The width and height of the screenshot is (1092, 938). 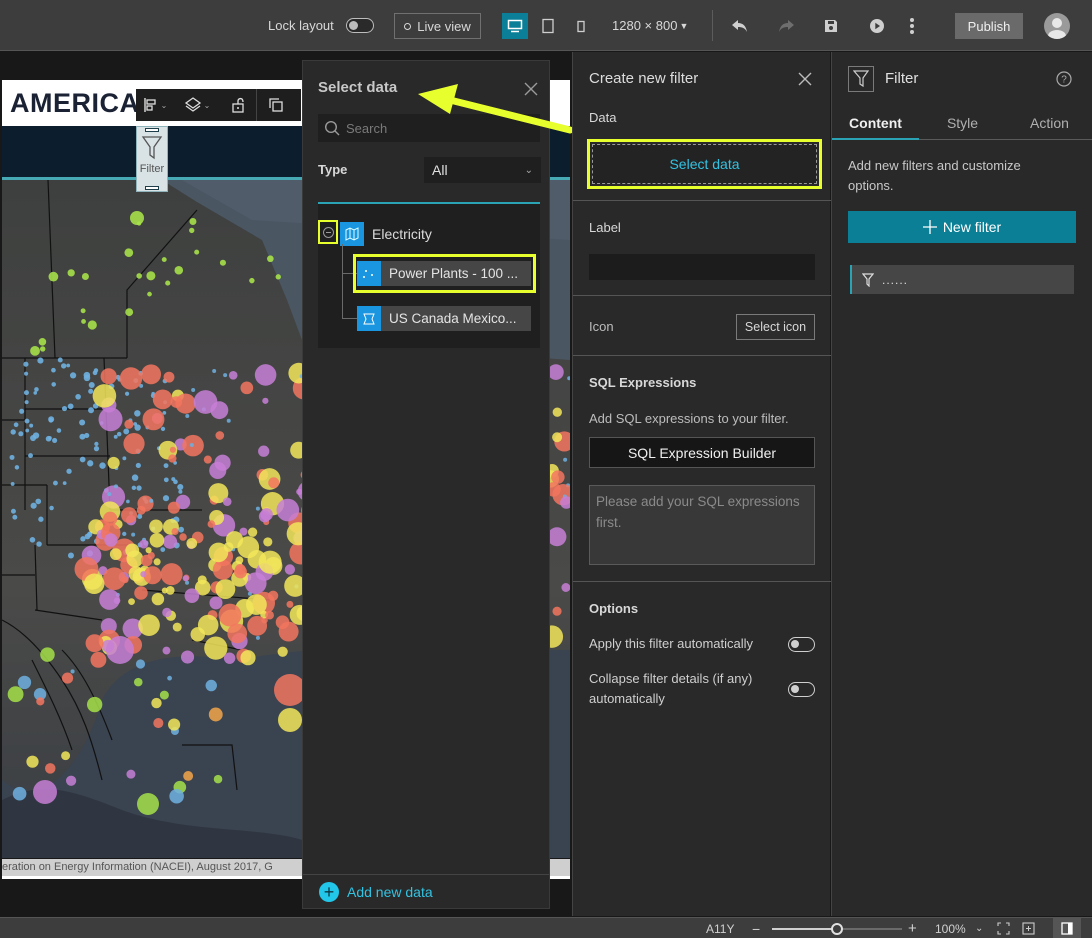 What do you see at coordinates (437, 26) in the screenshot?
I see `live-view-button: Live view` at bounding box center [437, 26].